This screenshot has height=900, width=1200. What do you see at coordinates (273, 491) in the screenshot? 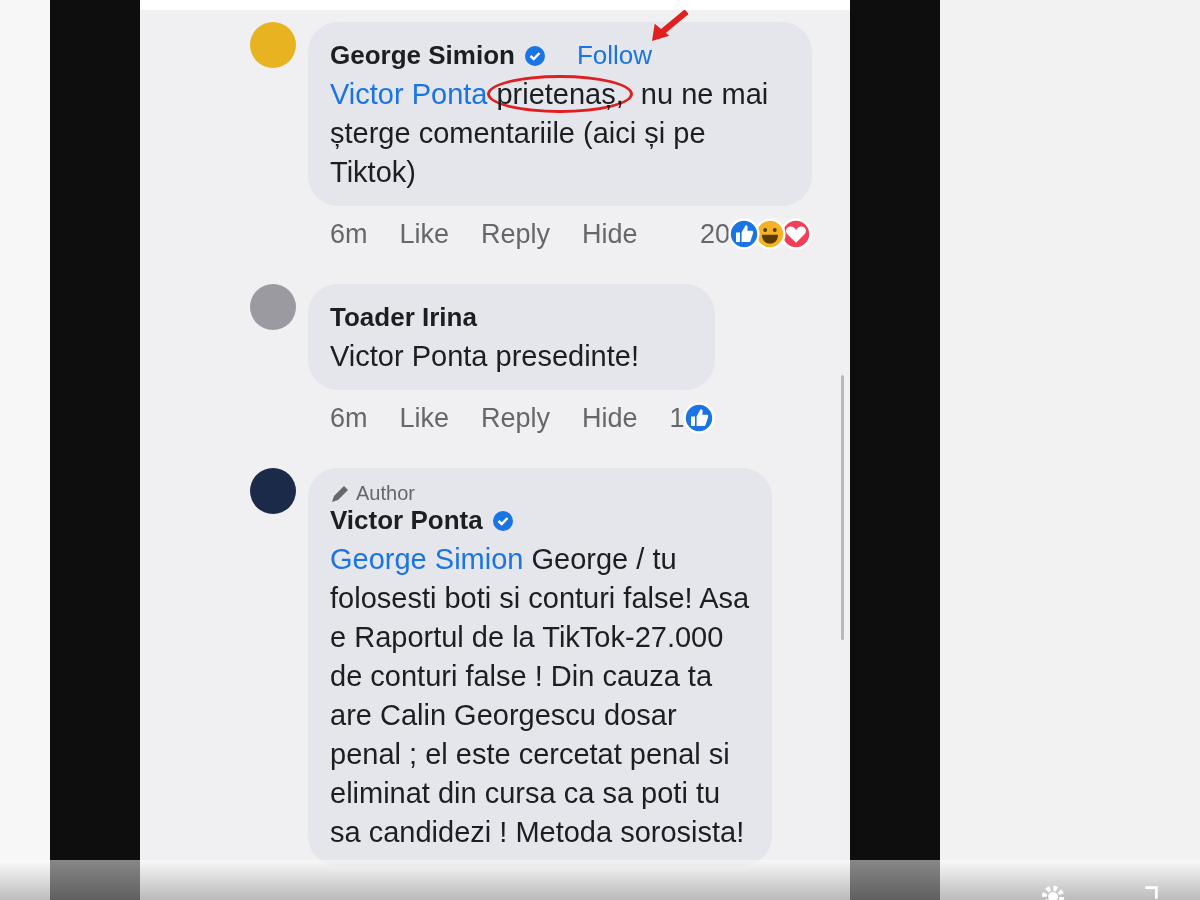
I see `avatar-circle` at bounding box center [273, 491].